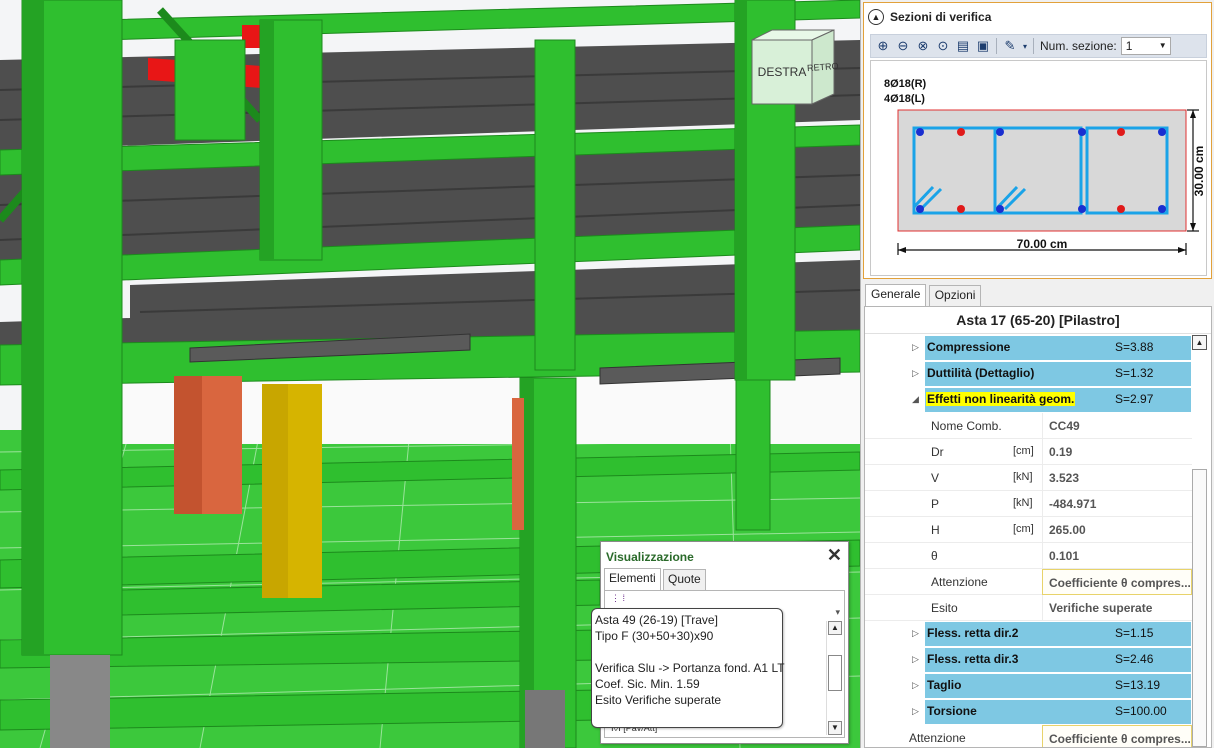  What do you see at coordinates (943, 46) in the screenshot?
I see `zoom-extents-icon: ⊙` at bounding box center [943, 46].